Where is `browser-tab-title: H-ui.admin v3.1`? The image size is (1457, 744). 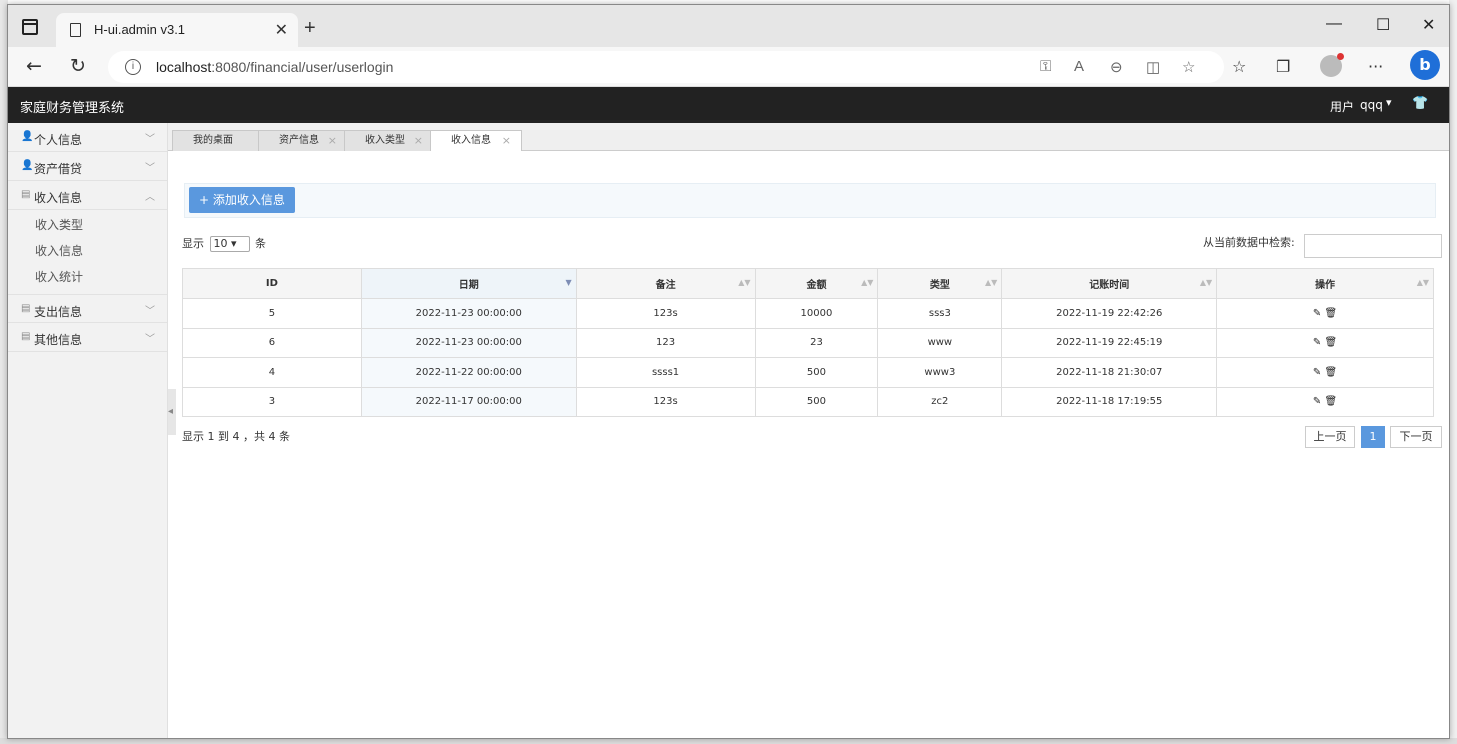
browser-tab-title: H-ui.admin v3.1 is located at coordinates (140, 29).